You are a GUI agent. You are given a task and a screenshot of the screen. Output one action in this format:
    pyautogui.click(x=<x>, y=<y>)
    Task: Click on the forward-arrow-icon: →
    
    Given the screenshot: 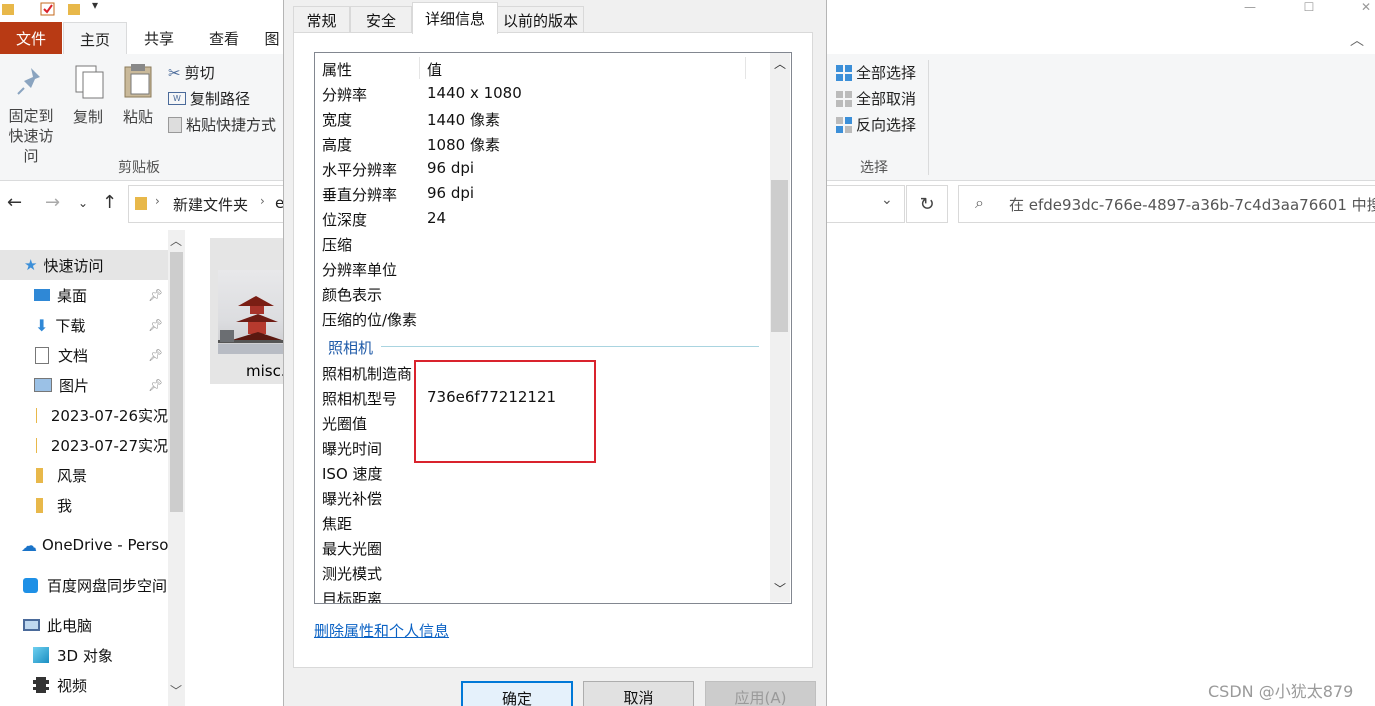 What is the action you would take?
    pyautogui.click(x=52, y=202)
    